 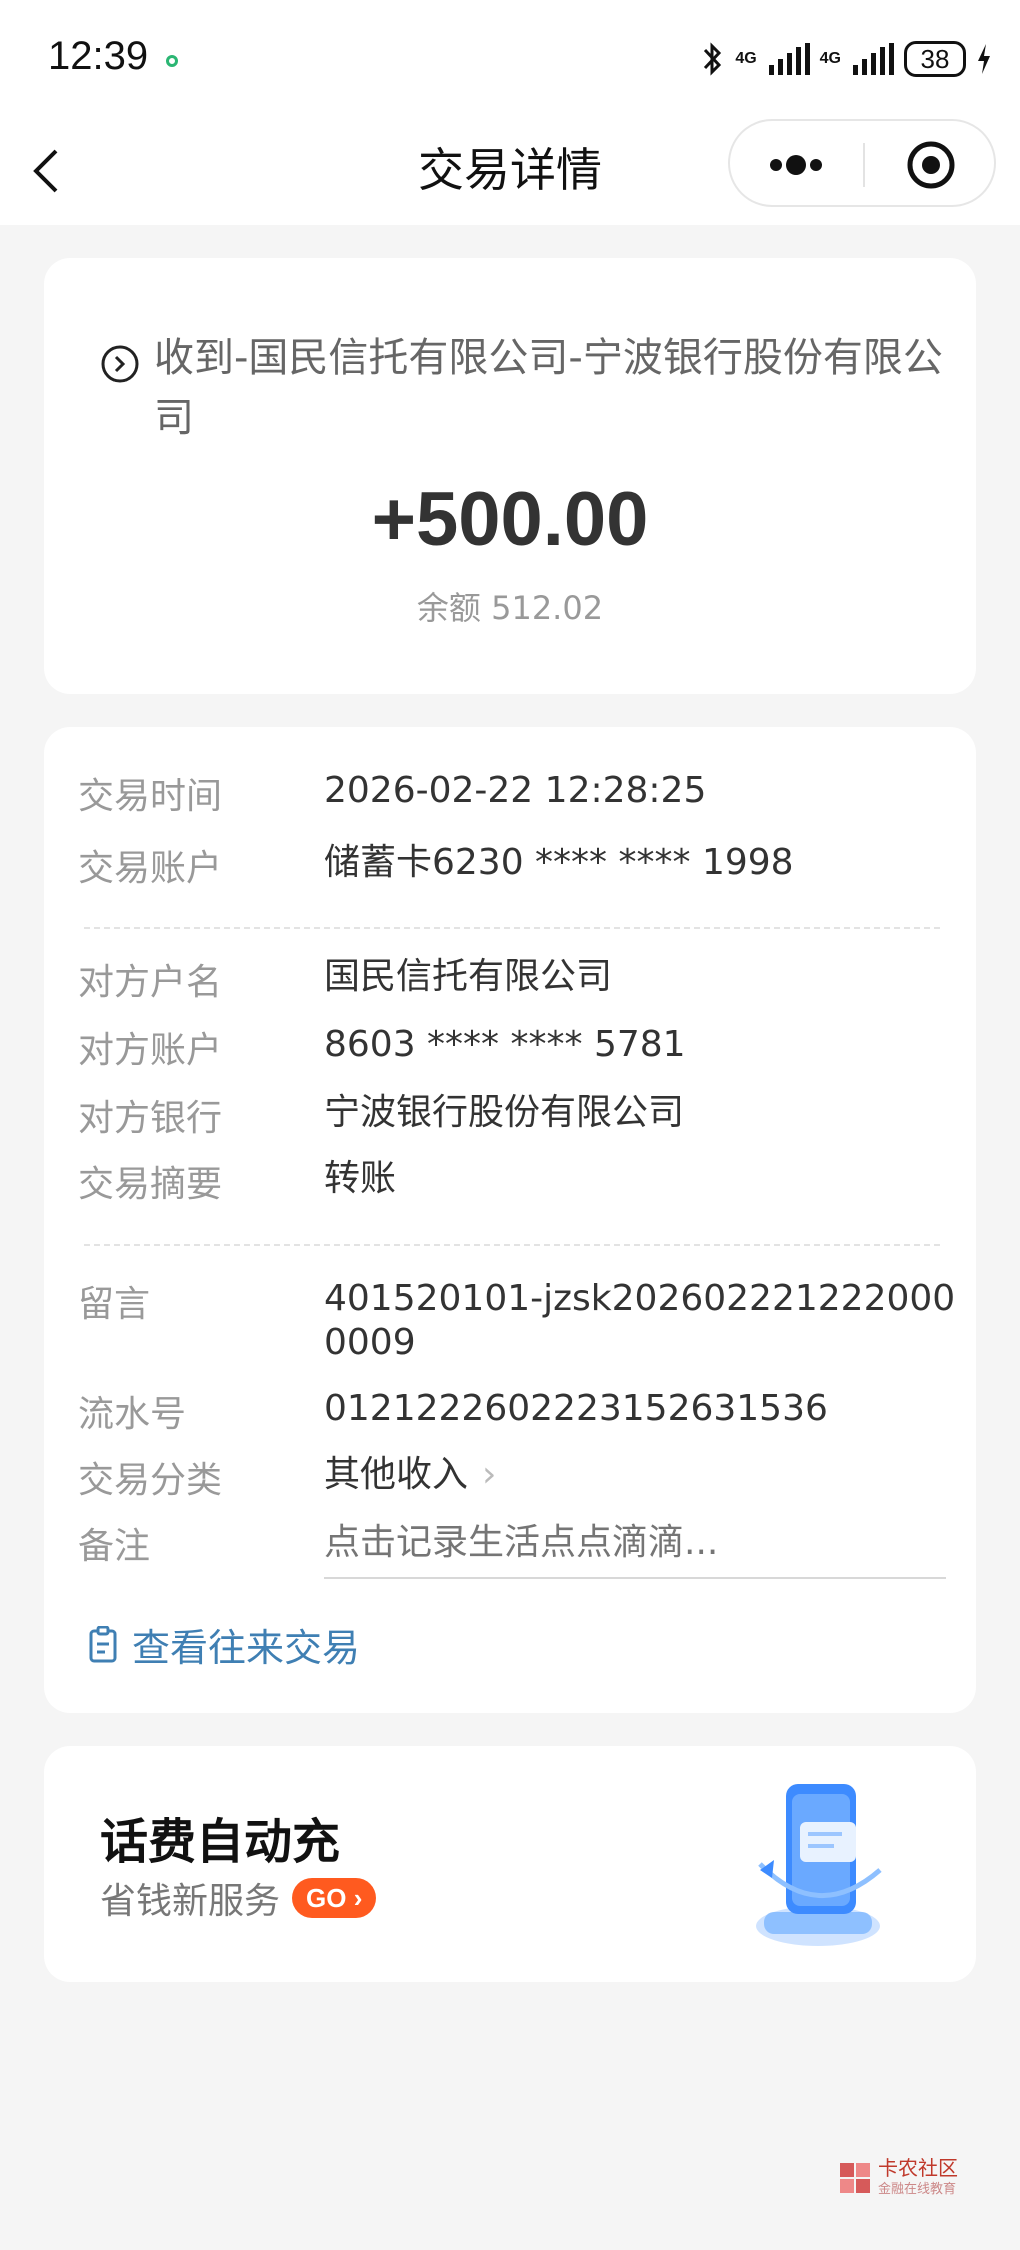 What do you see at coordinates (150, 868) in the screenshot?
I see `account-label: 交易账户` at bounding box center [150, 868].